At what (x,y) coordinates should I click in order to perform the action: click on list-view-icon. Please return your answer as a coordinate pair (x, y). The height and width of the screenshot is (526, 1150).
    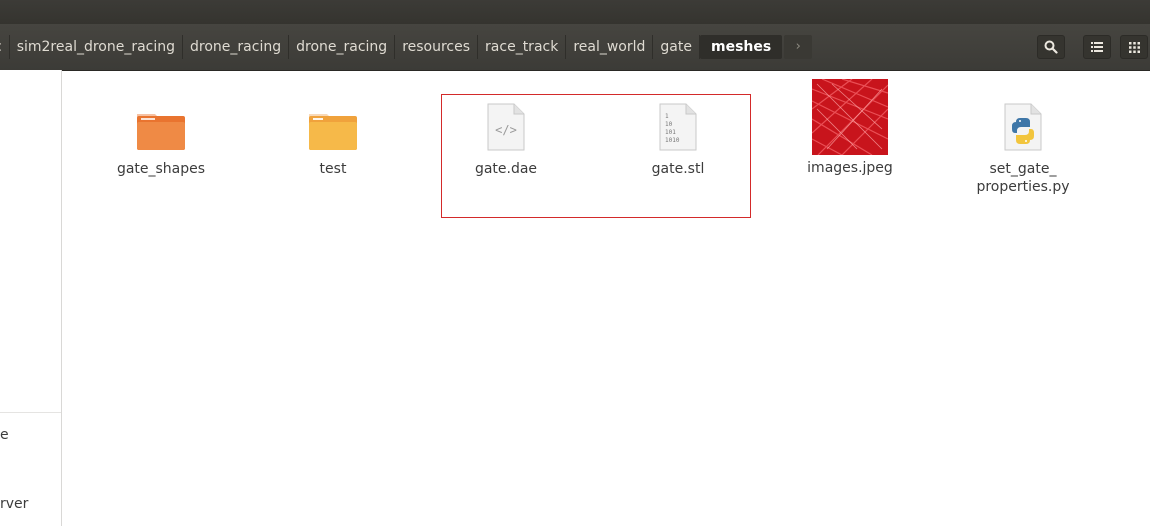
    Looking at the image, I should click on (1097, 47).